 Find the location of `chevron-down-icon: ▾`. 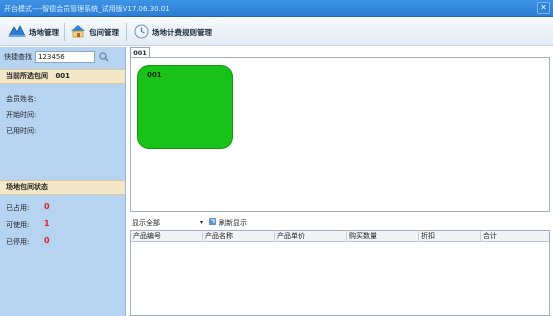

chevron-down-icon: ▾ is located at coordinates (201, 222).